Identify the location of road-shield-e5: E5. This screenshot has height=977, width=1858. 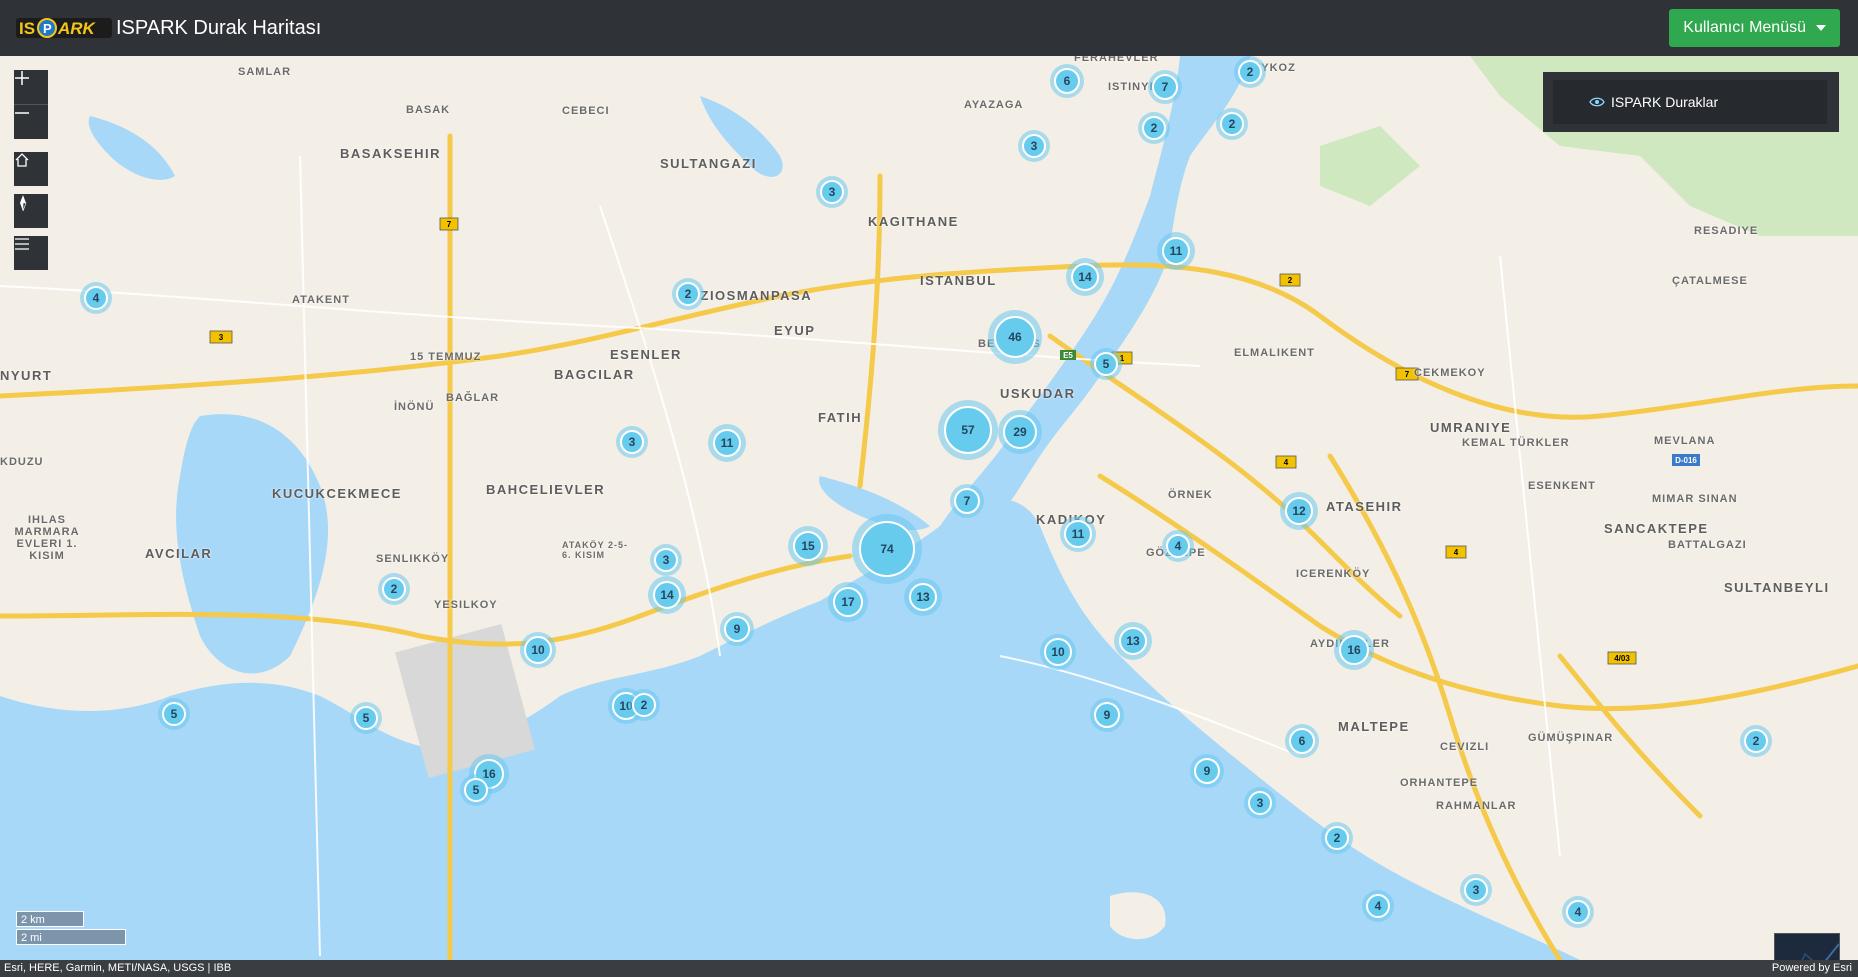
(1068, 355).